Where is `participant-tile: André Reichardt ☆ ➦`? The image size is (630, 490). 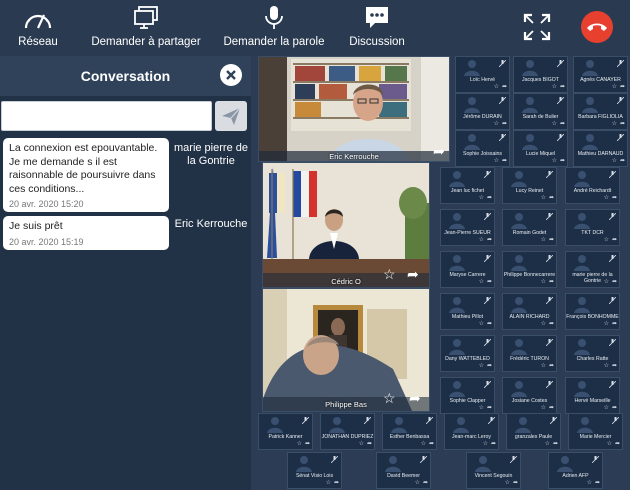 participant-tile: André Reichardt ☆ ➦ is located at coordinates (592, 185).